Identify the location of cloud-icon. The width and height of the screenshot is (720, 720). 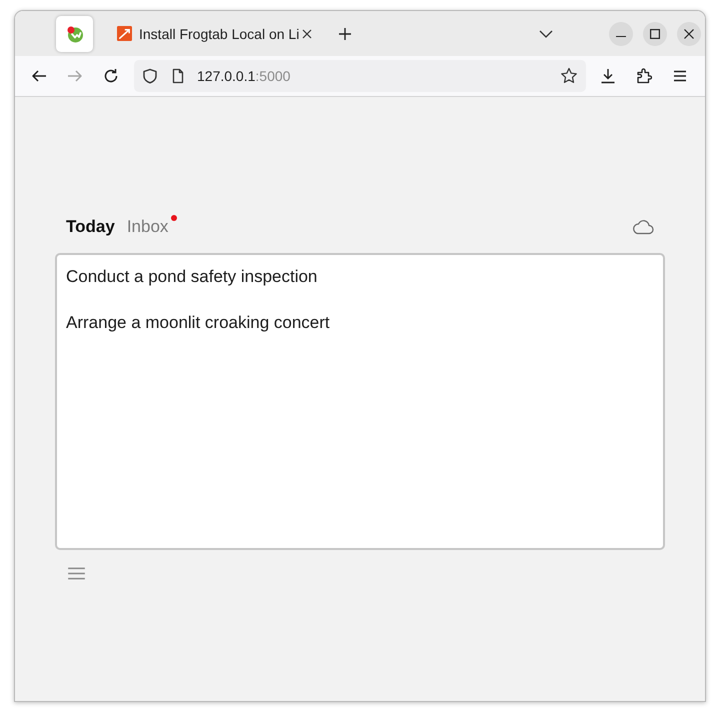
(643, 227).